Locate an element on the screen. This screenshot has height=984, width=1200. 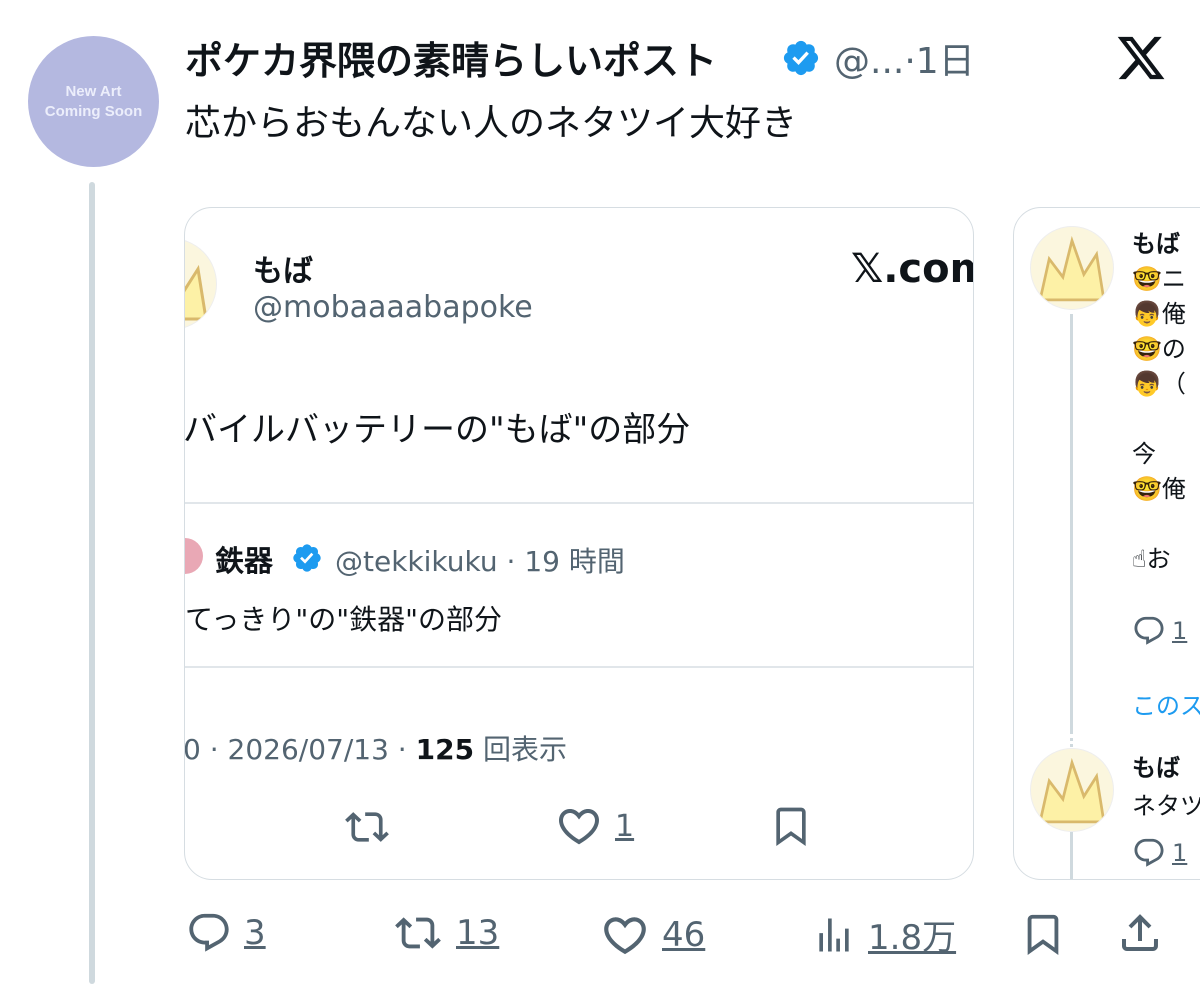
author-handle-and-time: @...·1日 is located at coordinates (904, 58).